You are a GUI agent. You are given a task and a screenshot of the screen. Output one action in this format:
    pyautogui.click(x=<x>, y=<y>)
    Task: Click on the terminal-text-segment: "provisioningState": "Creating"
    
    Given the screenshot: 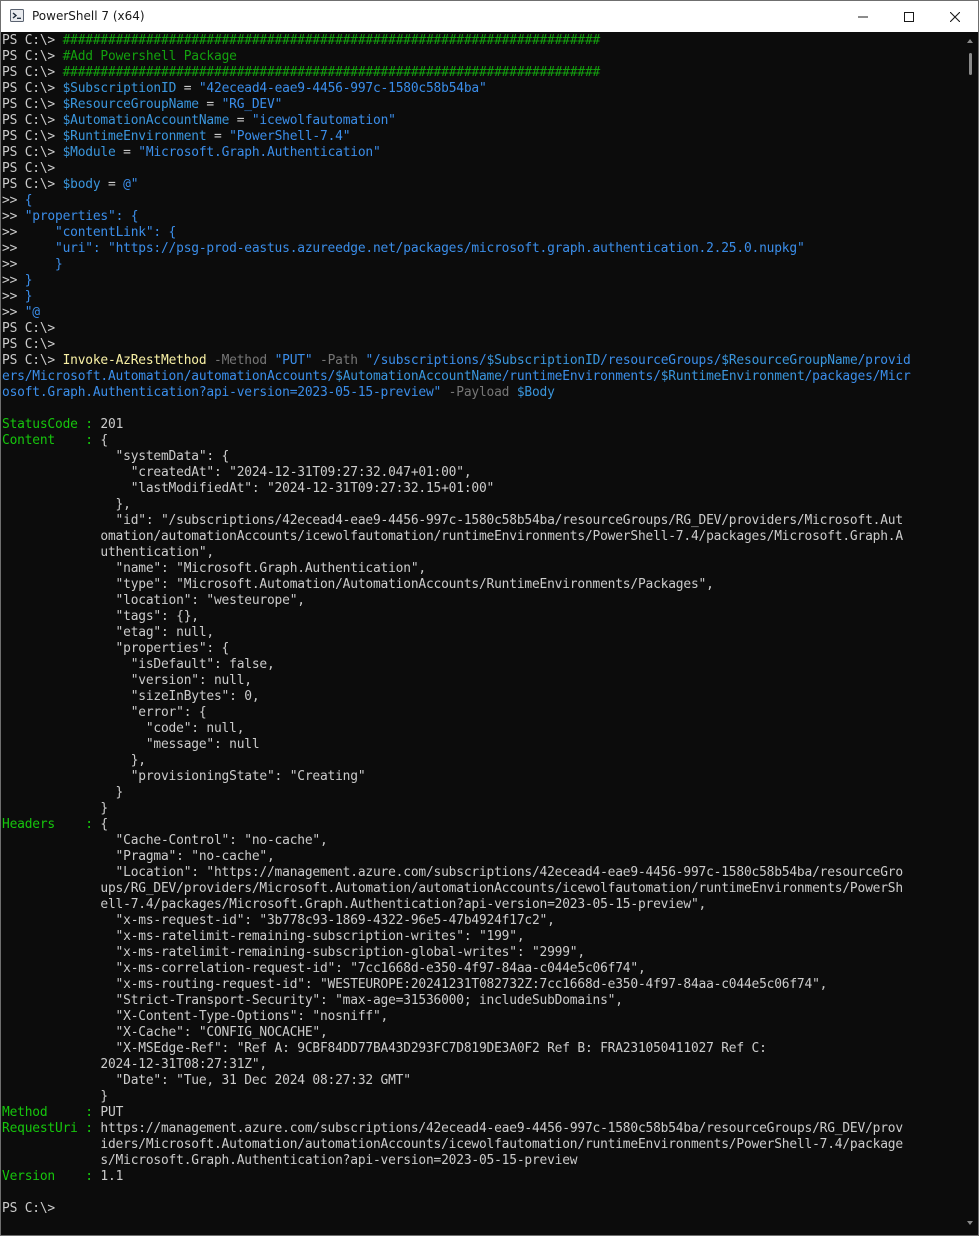 What is the action you would take?
    pyautogui.click(x=184, y=776)
    